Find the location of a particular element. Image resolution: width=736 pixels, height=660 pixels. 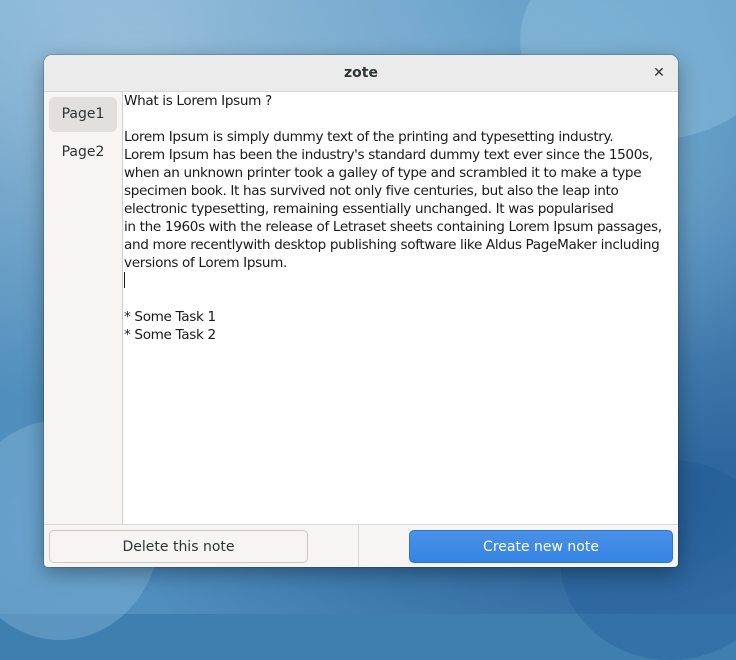

task-item: * Some Task 1 is located at coordinates (170, 317).